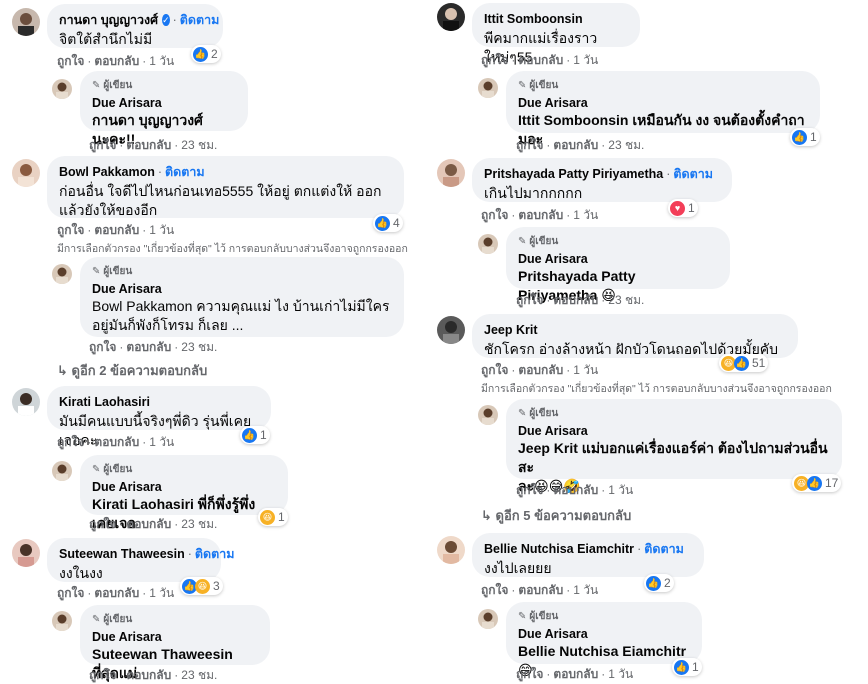 The width and height of the screenshot is (868, 684). What do you see at coordinates (108, 20) in the screenshot?
I see `comment-author: กานดา บุญญาวงศ์` at bounding box center [108, 20].